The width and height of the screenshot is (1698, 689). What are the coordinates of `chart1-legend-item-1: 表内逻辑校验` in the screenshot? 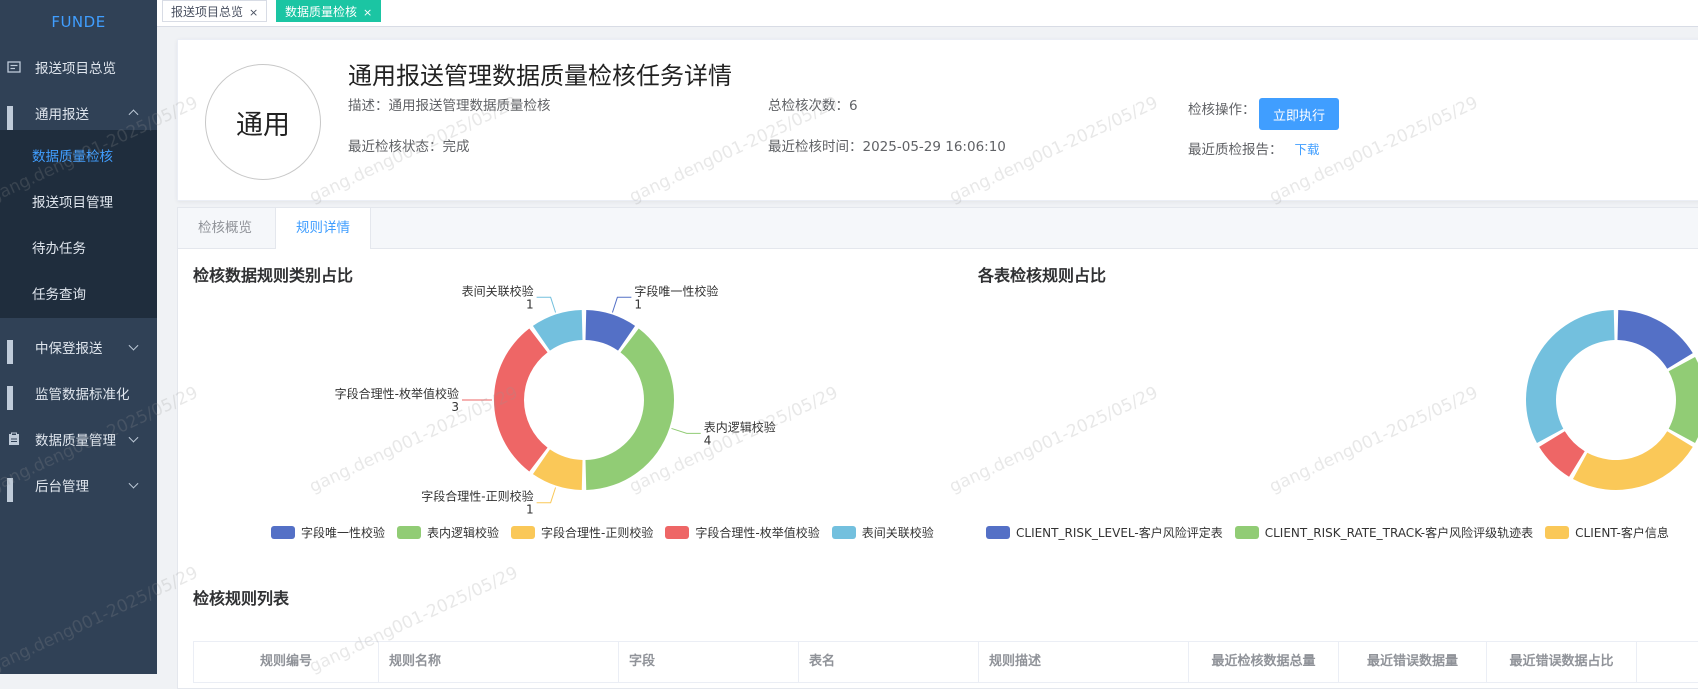 It's located at (448, 532).